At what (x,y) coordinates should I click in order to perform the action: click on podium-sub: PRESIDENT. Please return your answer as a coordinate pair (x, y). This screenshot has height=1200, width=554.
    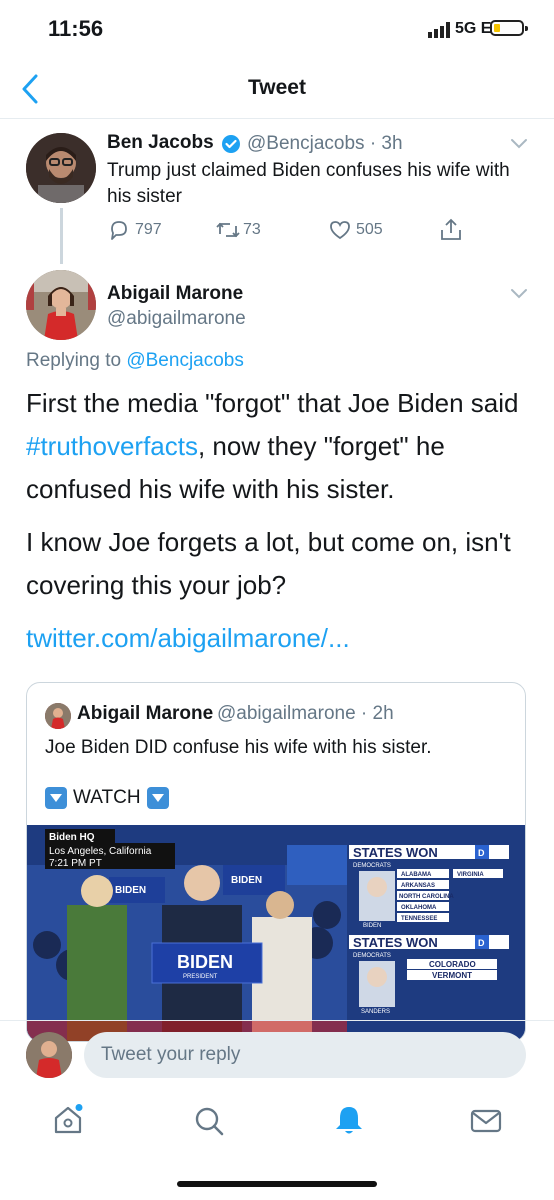
    Looking at the image, I should click on (200, 977).